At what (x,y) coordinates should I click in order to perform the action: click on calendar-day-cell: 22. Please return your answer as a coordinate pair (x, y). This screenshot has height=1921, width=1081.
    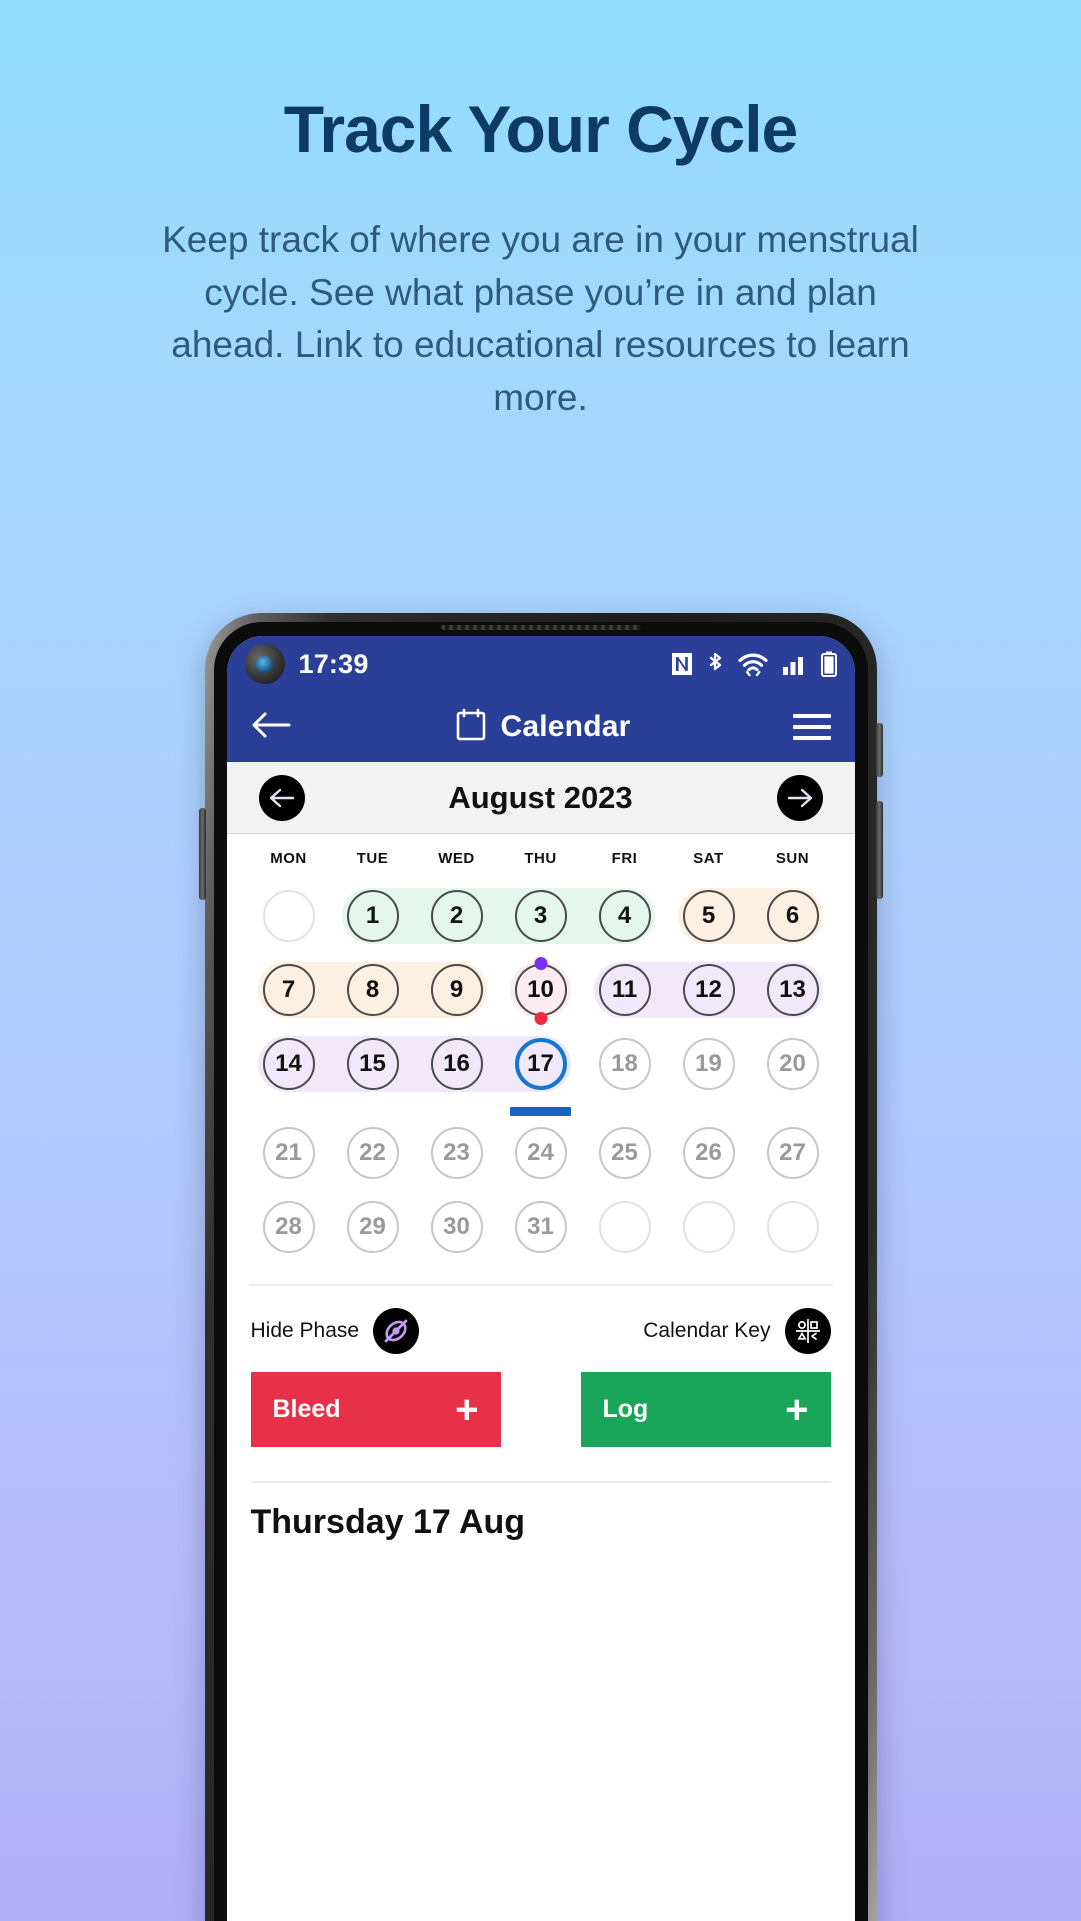
    Looking at the image, I should click on (373, 1153).